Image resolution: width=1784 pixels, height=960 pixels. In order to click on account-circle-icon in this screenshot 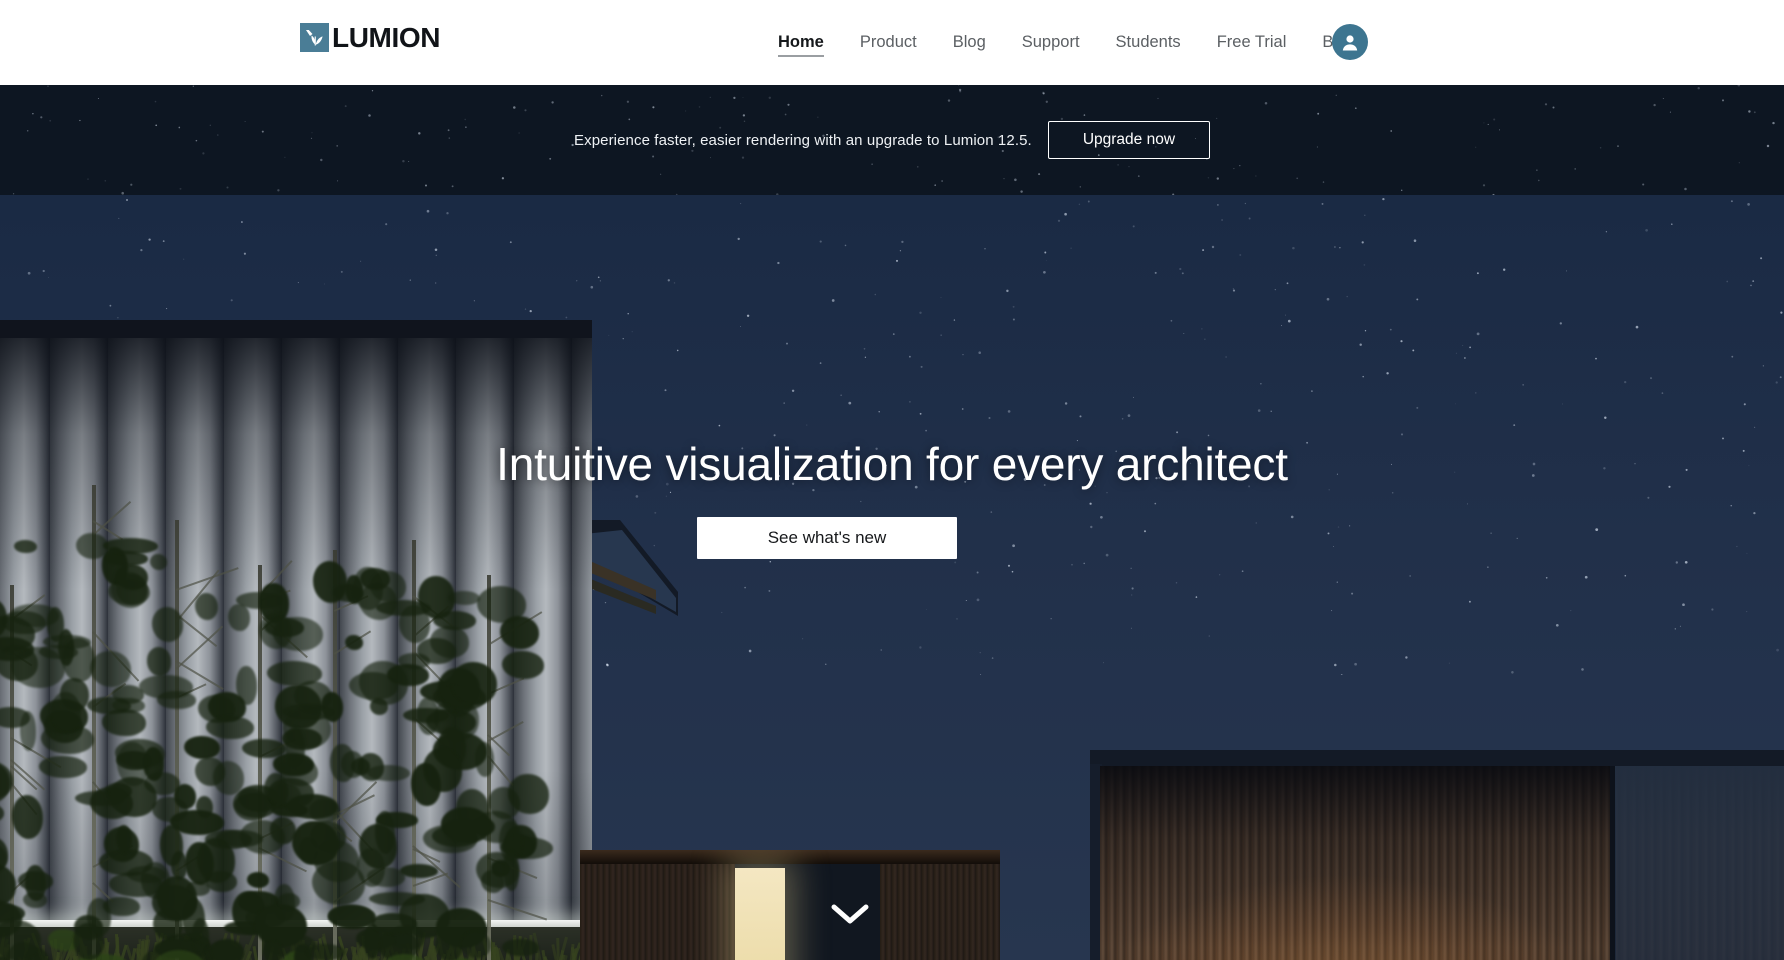, I will do `click(1350, 42)`.